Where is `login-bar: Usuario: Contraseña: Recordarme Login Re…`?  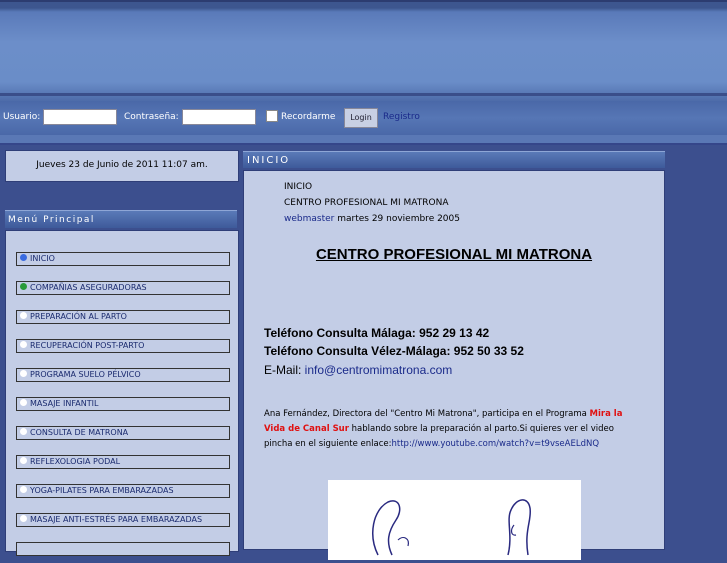
login-bar: Usuario: Contraseña: Recordarme Login Re… is located at coordinates (363, 118).